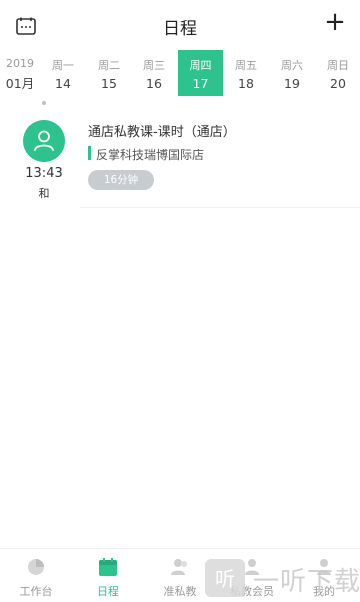  Describe the element at coordinates (121, 180) in the screenshot. I see `duration-badge: 16分钟` at that location.